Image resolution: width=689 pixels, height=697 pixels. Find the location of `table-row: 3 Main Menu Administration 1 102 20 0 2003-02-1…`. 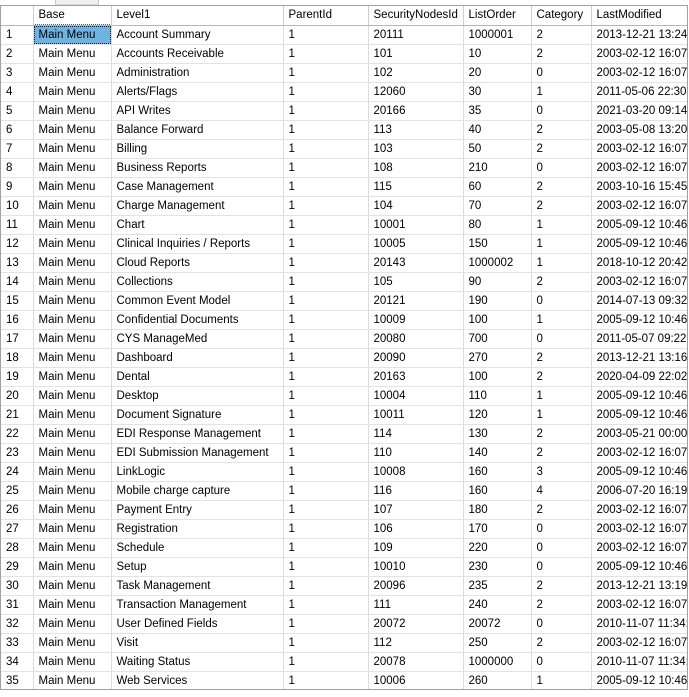

table-row: 3 Main Menu Administration 1 102 20 0 2003-02-1… is located at coordinates (344, 73).